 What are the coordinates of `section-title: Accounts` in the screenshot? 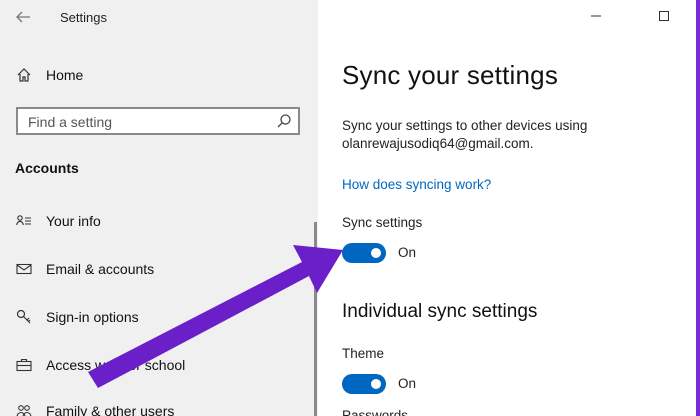 It's located at (47, 168).